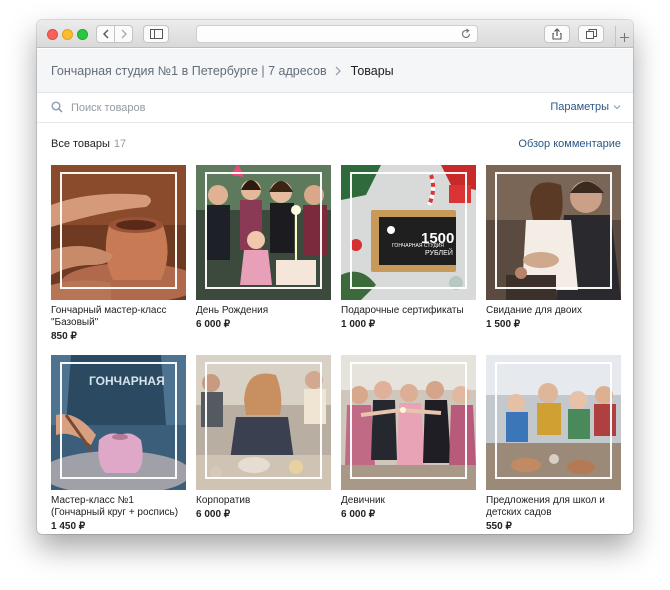  Describe the element at coordinates (271, 108) in the screenshot. I see `search-input` at that location.